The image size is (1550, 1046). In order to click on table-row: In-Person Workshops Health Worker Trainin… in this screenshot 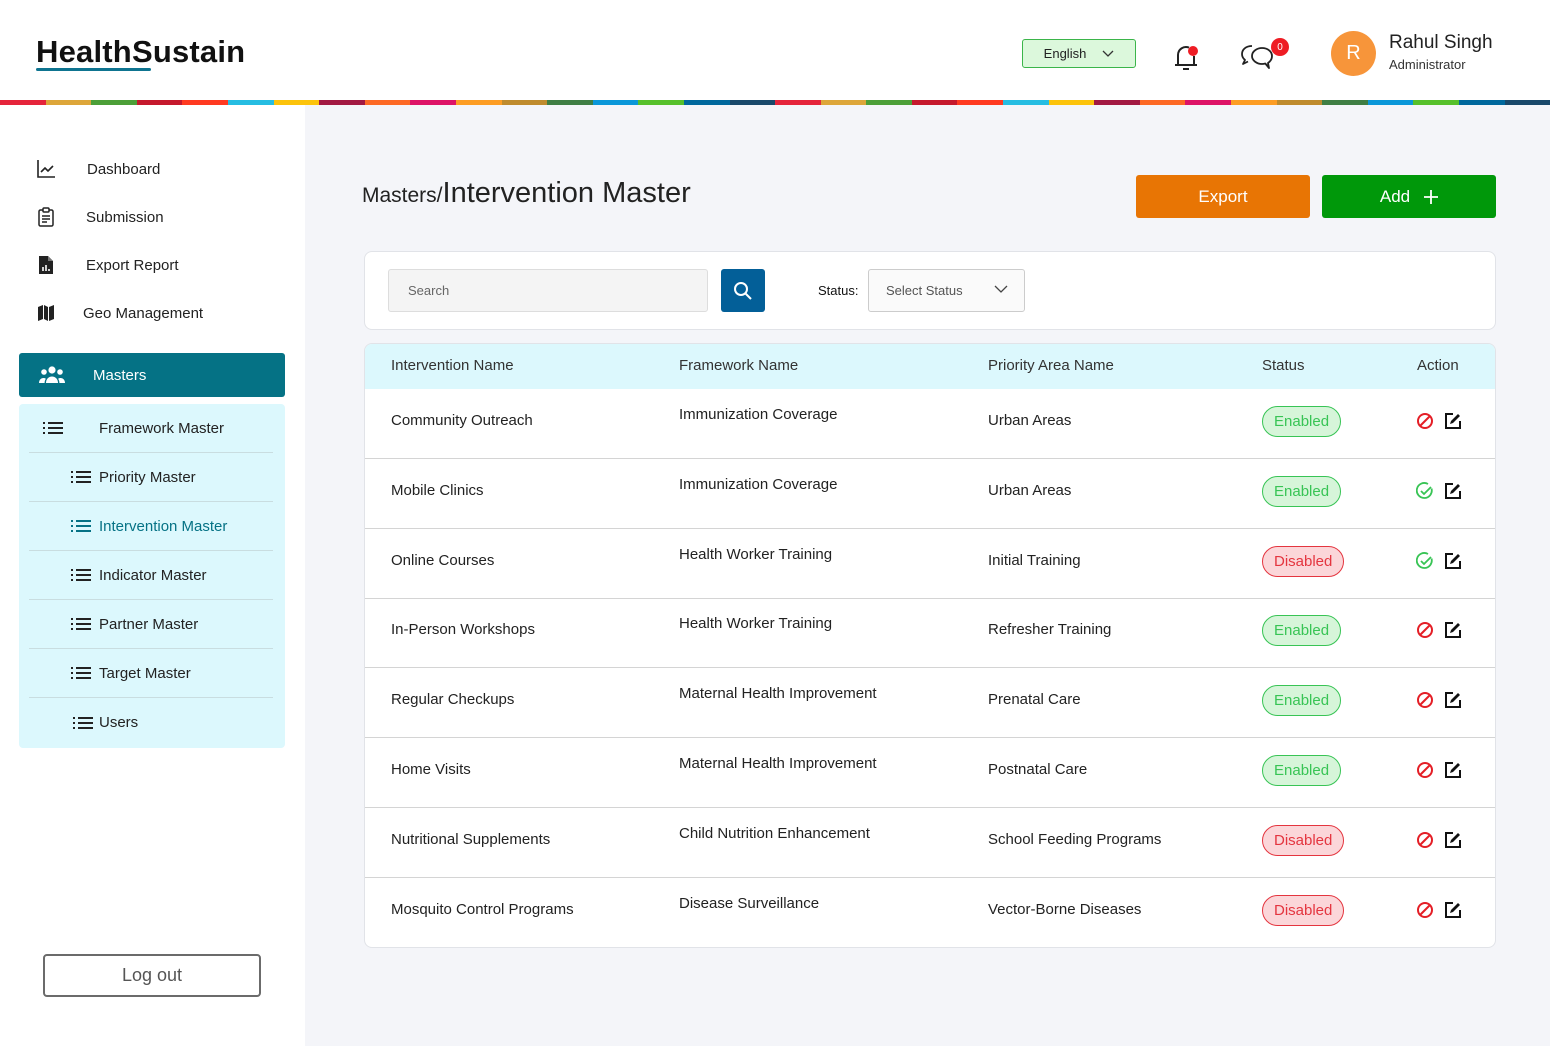, I will do `click(930, 633)`.